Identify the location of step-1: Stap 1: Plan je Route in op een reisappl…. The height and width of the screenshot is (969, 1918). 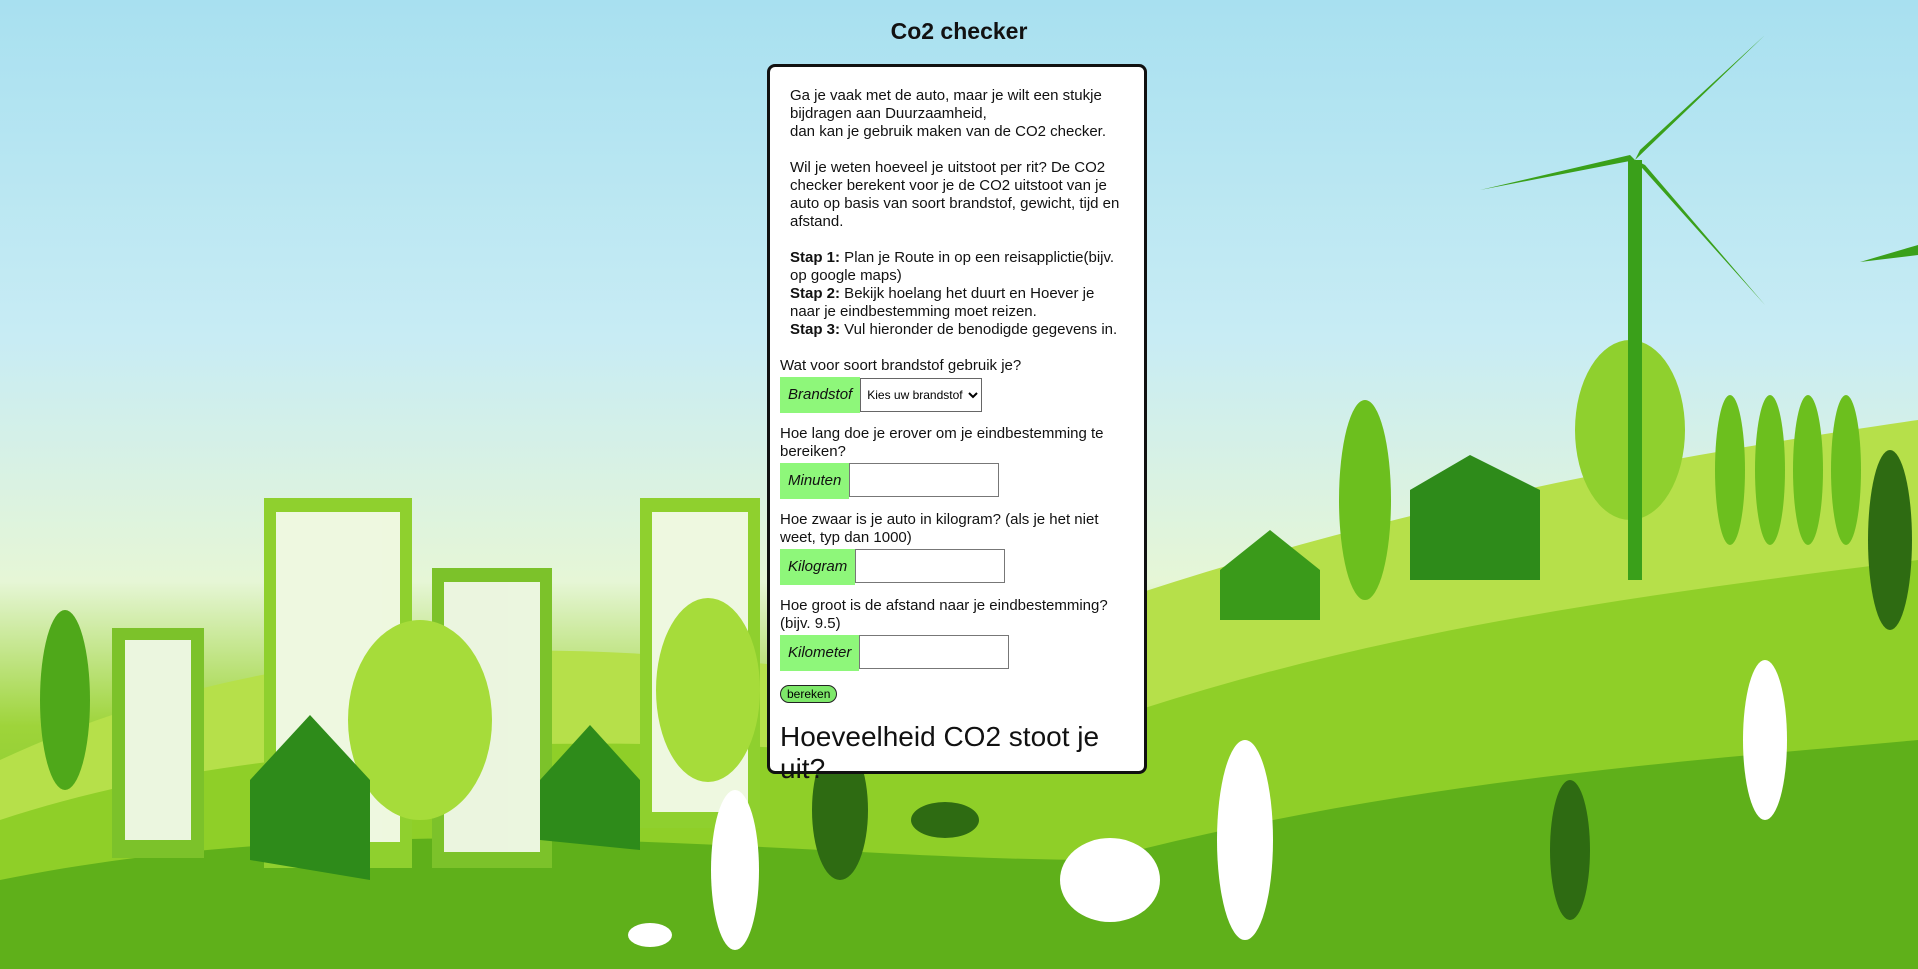
(957, 267).